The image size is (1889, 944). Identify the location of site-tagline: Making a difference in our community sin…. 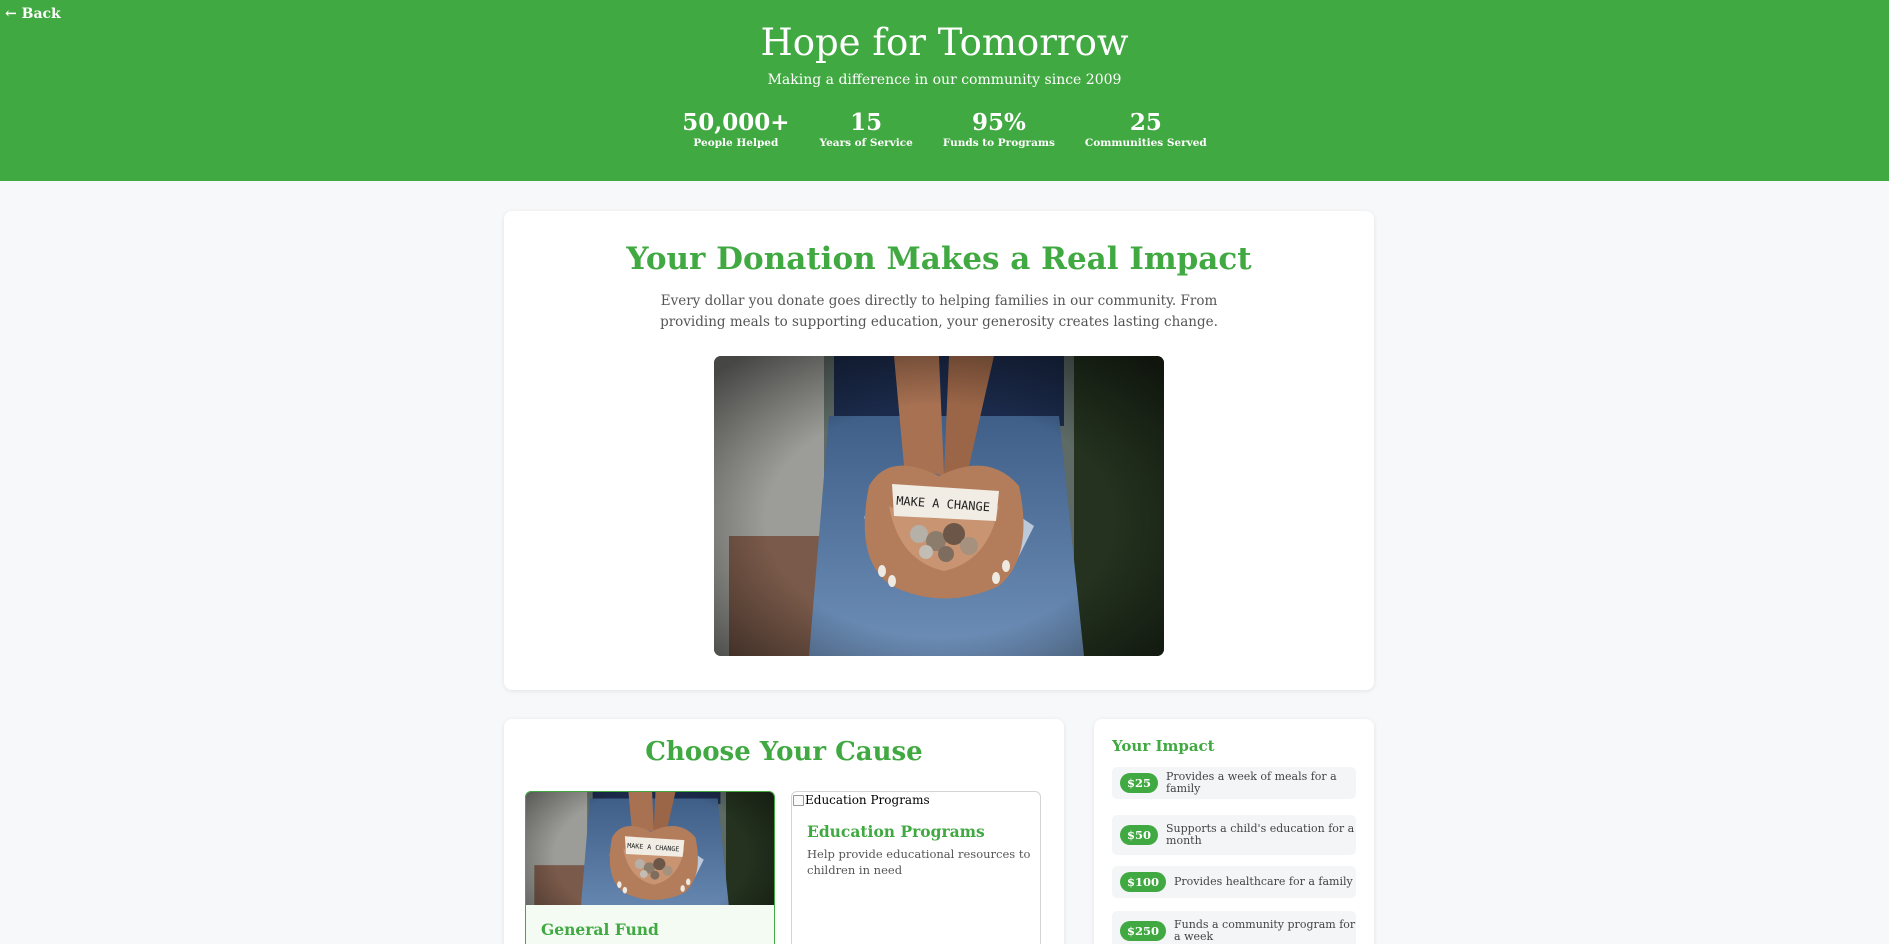
(944, 80).